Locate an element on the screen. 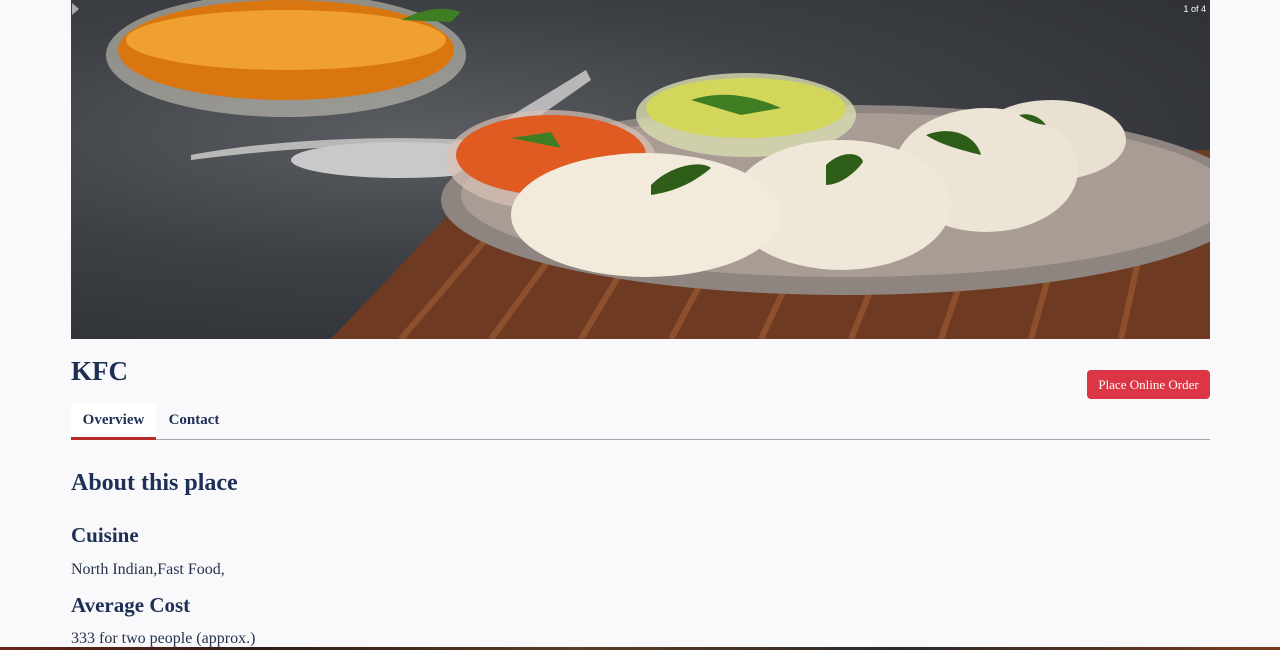 The width and height of the screenshot is (1280, 650). tab-bar: Overview Contact is located at coordinates (640, 421).